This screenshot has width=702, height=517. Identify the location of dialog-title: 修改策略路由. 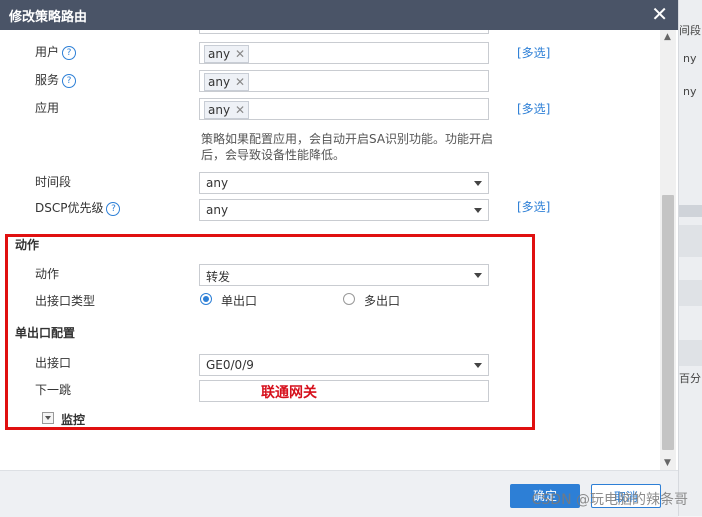
(48, 17).